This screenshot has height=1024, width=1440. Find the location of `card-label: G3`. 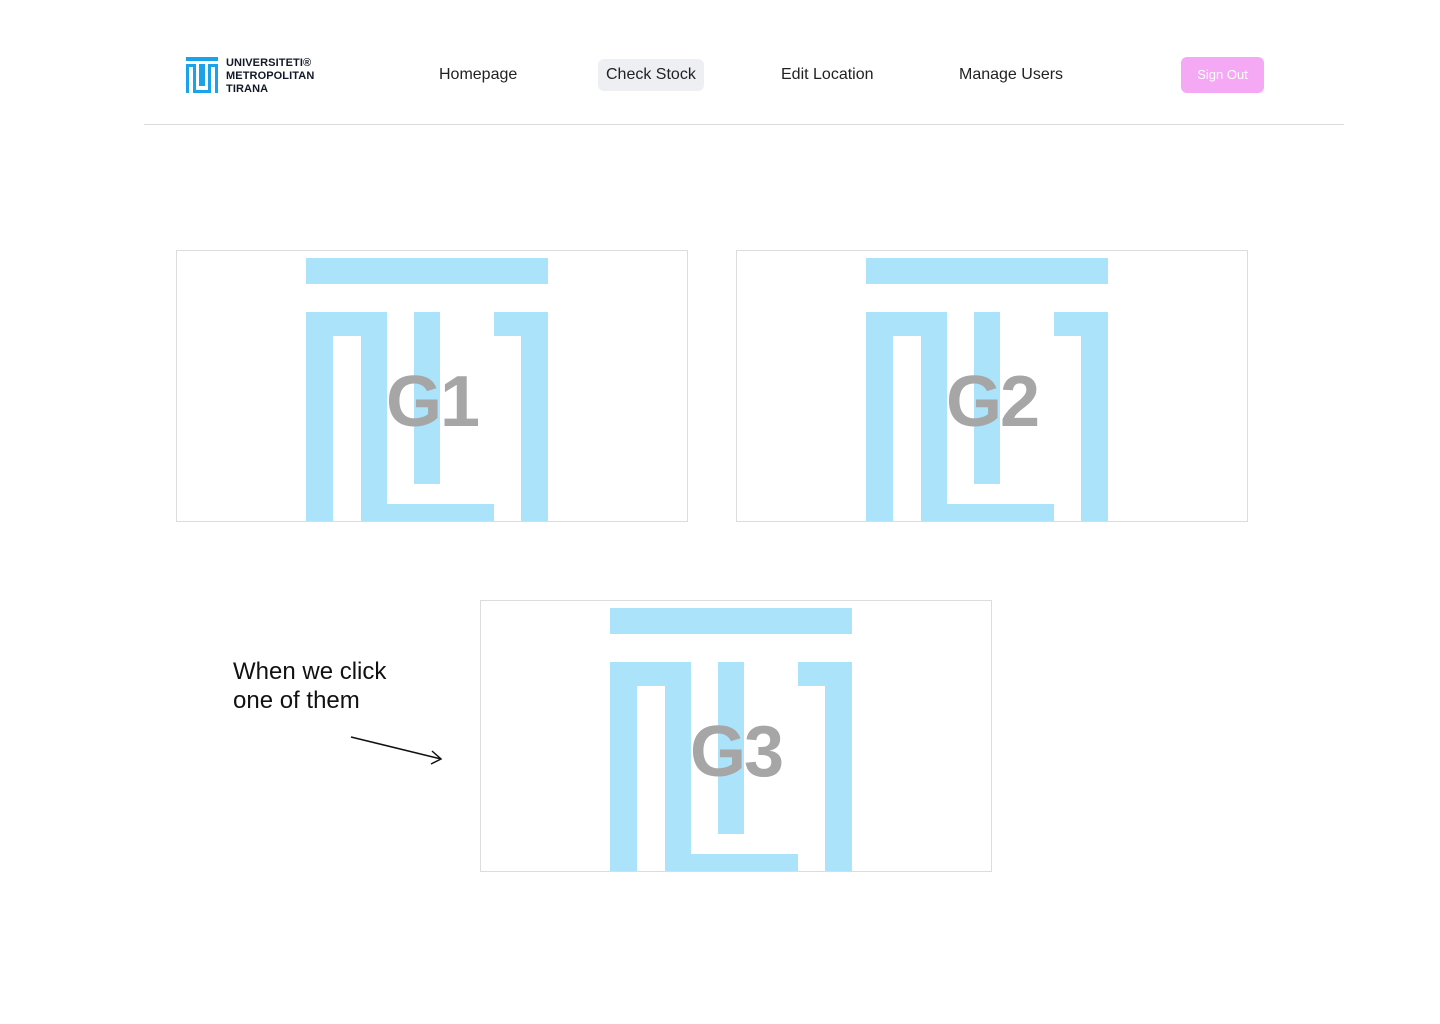

card-label: G3 is located at coordinates (736, 752).